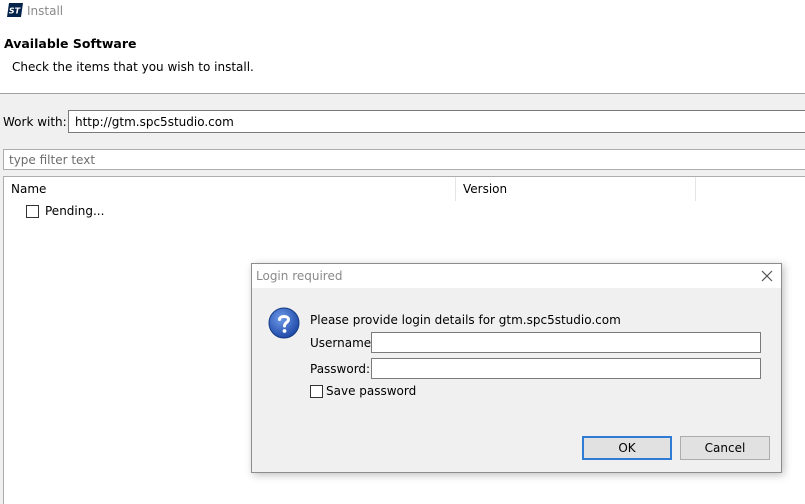 Image resolution: width=805 pixels, height=504 pixels. I want to click on column-header-name: Name, so click(229, 189).